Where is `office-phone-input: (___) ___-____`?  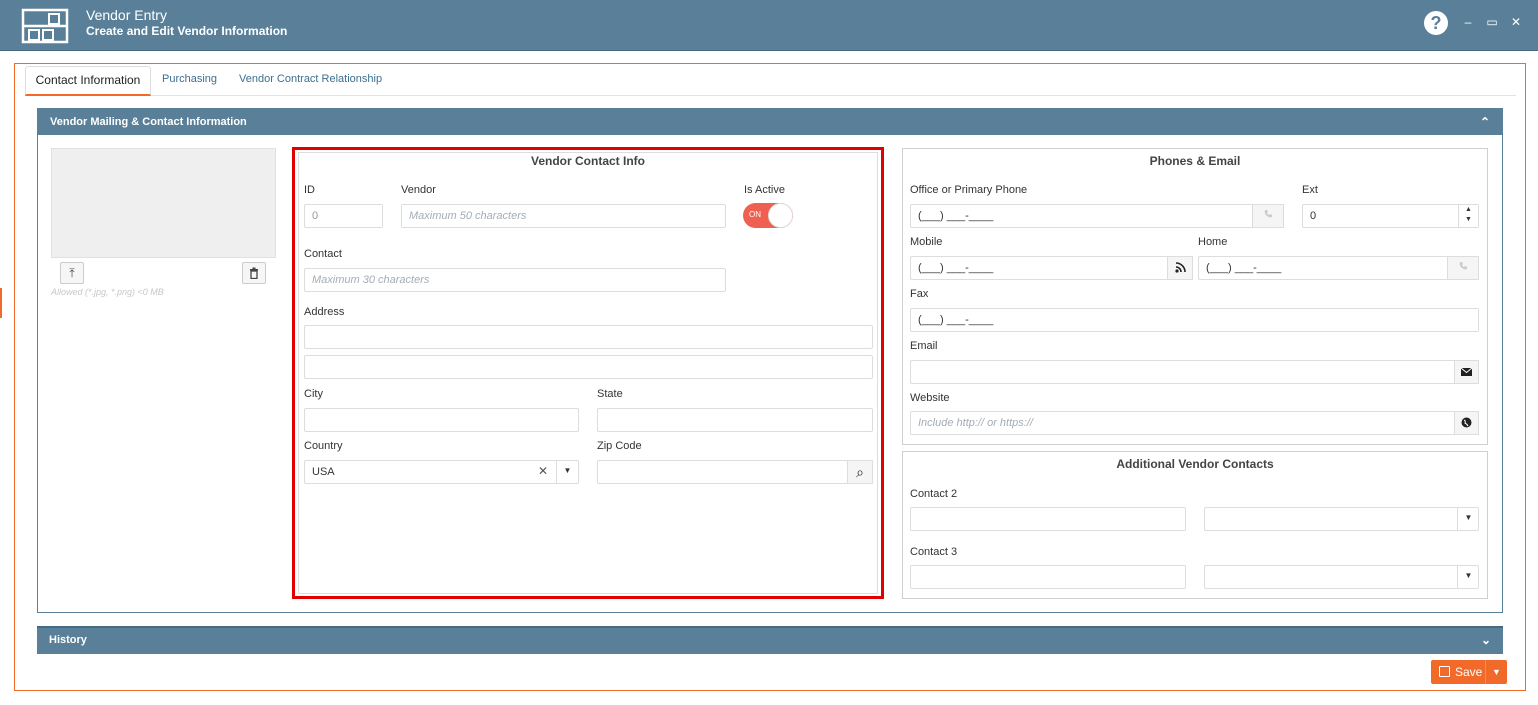 office-phone-input: (___) ___-____ is located at coordinates (1097, 216).